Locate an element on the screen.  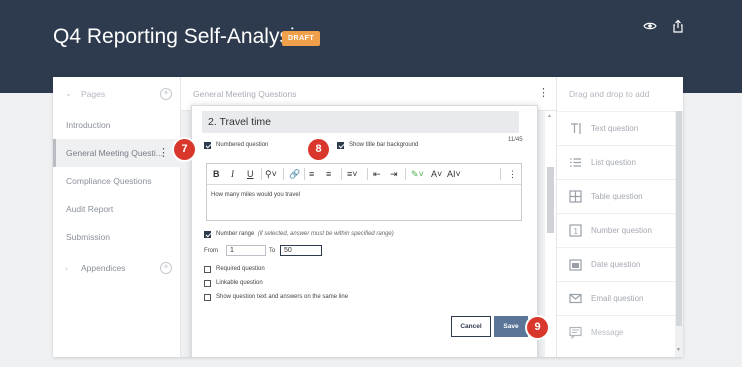
palette-item-label: Date question is located at coordinates (616, 264).